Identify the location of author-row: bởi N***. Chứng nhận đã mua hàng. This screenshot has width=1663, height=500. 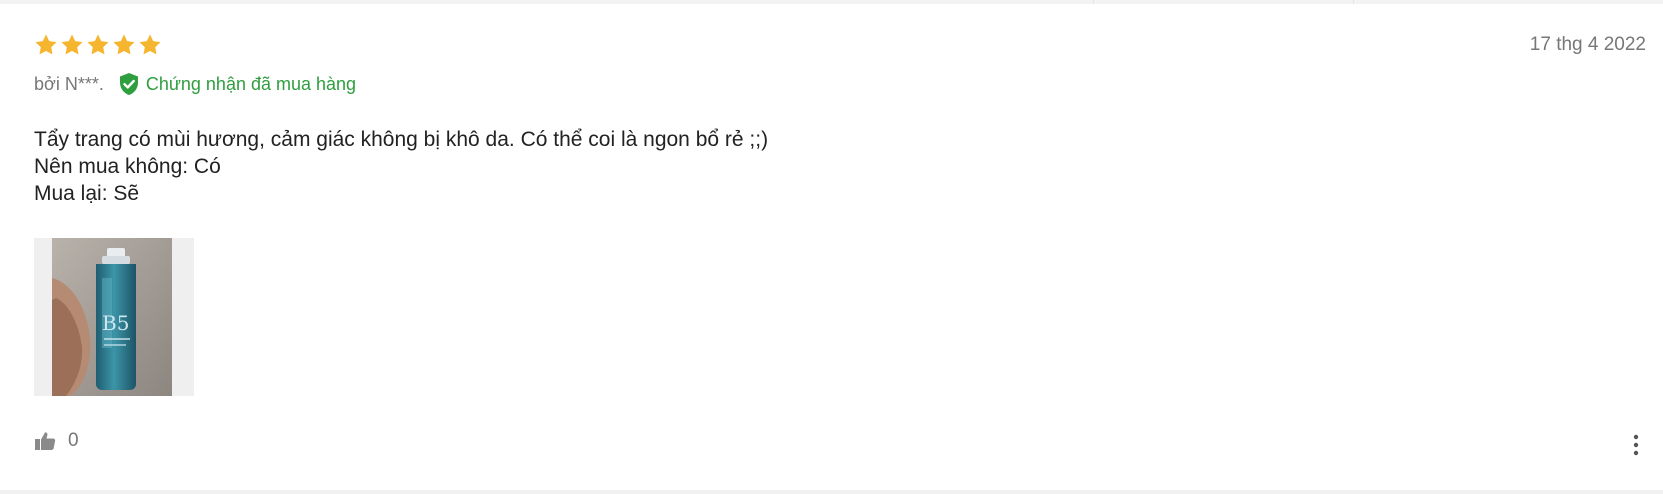
(195, 84).